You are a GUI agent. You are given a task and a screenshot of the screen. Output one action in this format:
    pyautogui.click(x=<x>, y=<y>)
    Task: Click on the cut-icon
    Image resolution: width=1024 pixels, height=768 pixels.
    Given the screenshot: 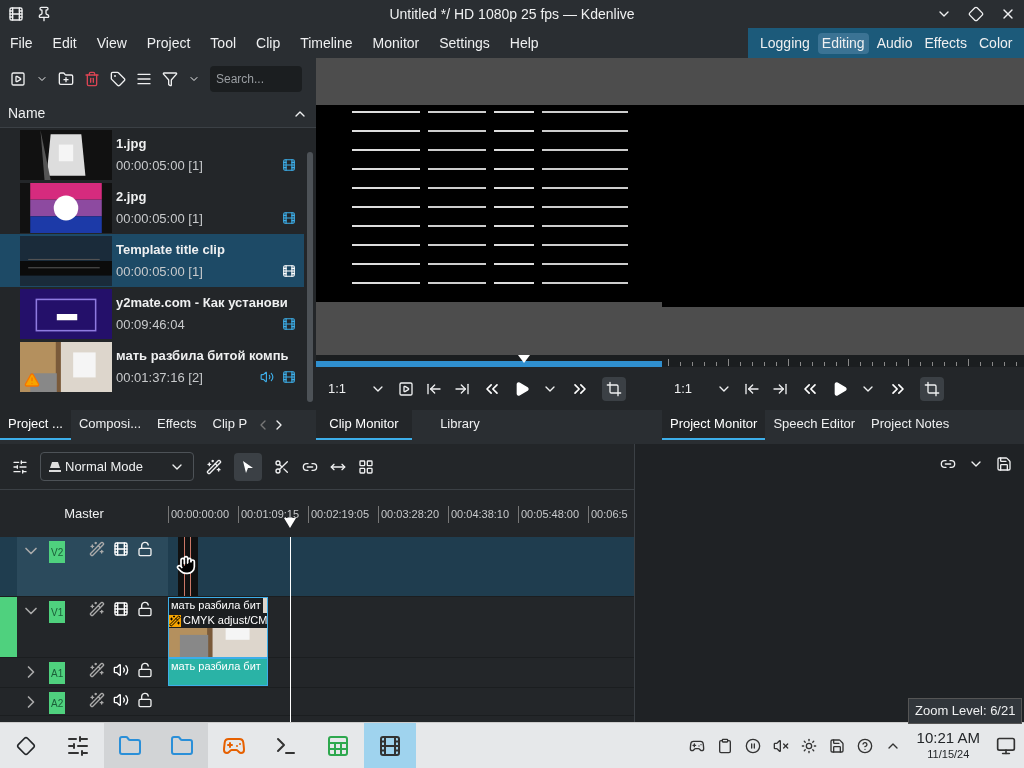 What is the action you would take?
    pyautogui.click(x=282, y=466)
    